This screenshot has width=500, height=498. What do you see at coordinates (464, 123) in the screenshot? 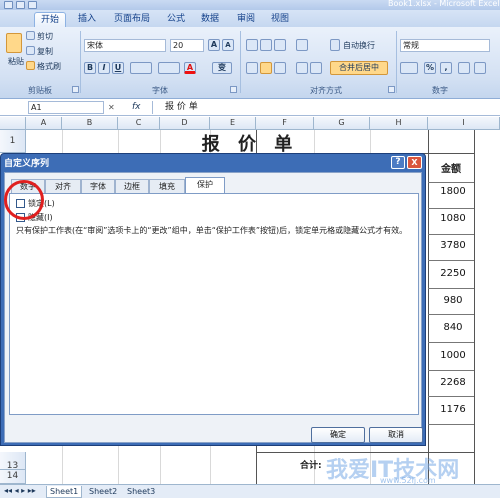
I see `column-header: I` at bounding box center [464, 123].